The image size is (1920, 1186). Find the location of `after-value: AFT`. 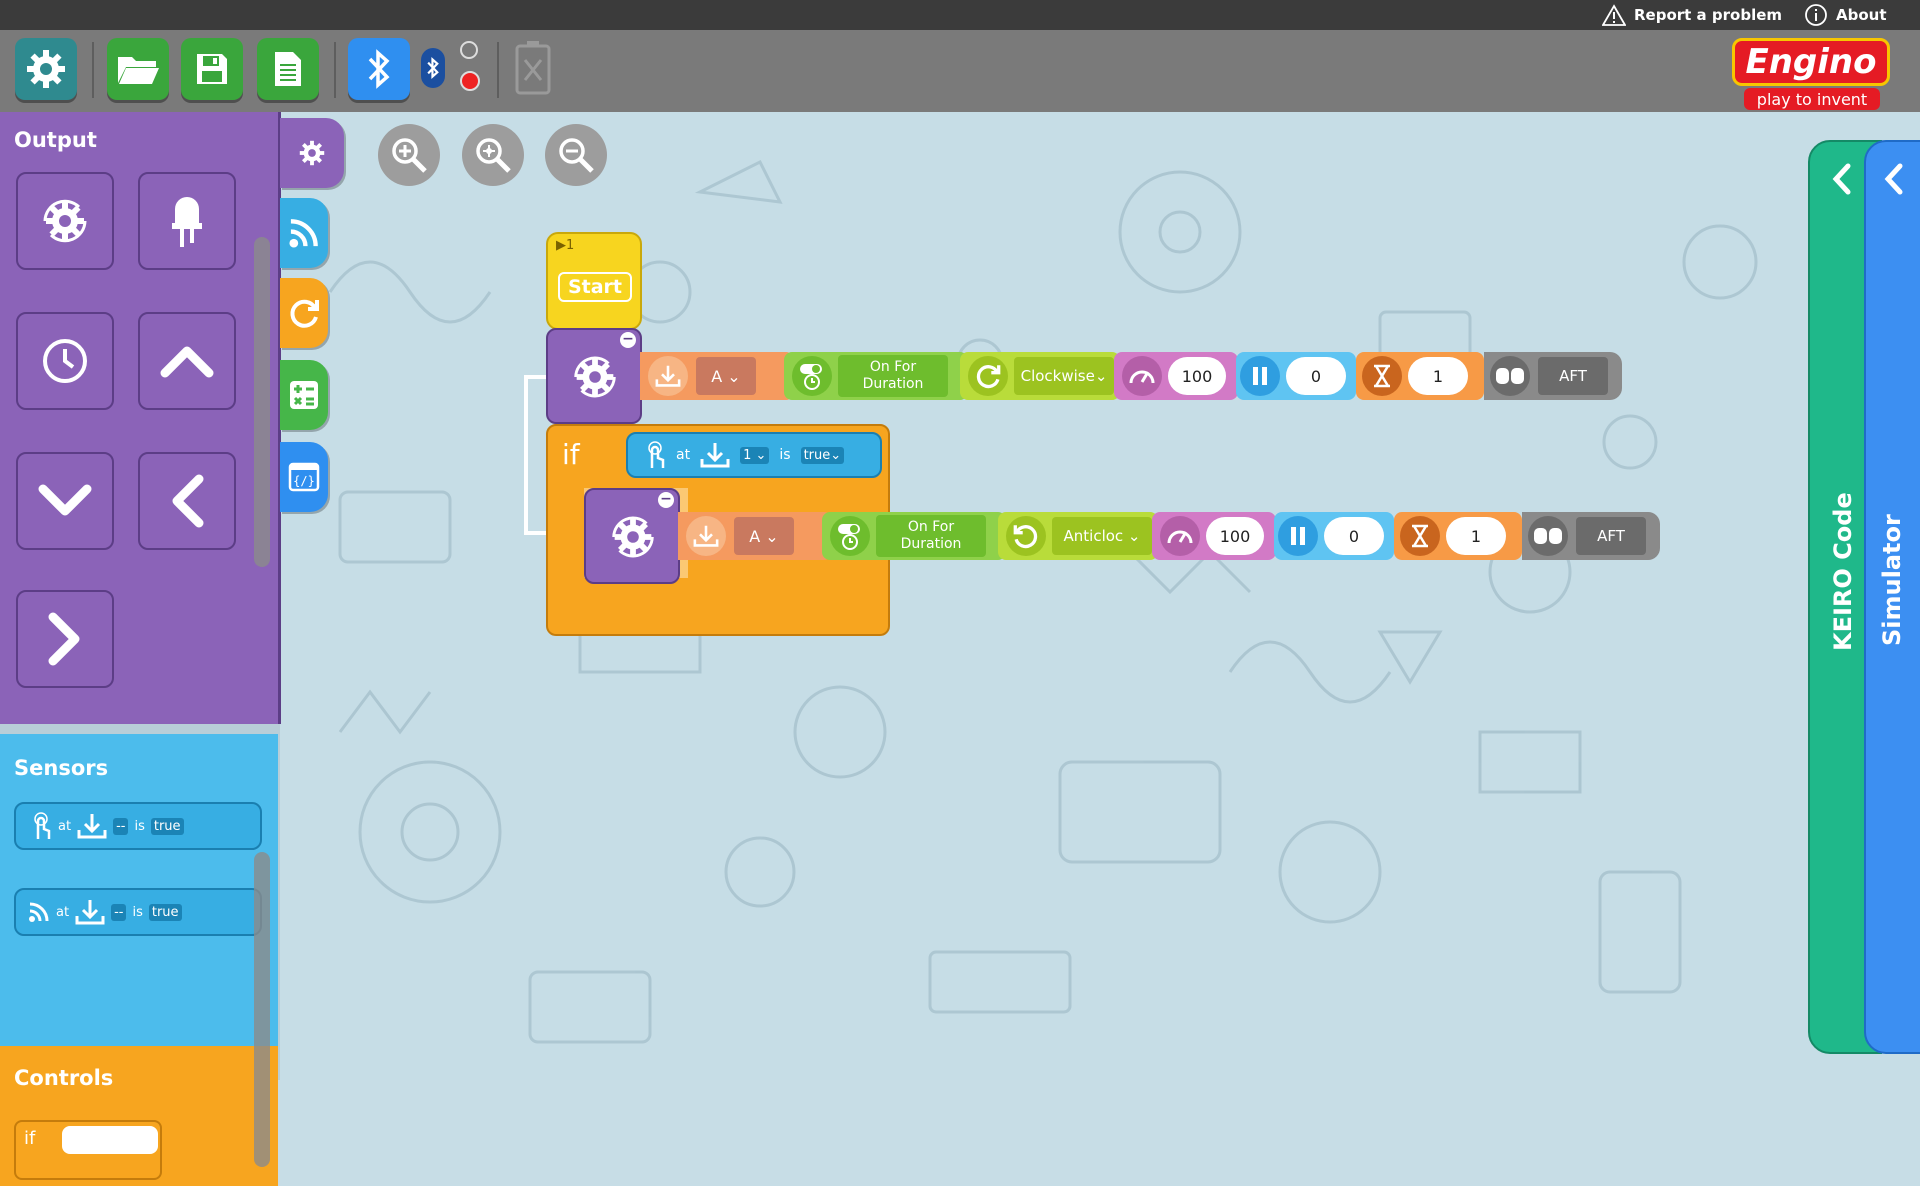

after-value: AFT is located at coordinates (1611, 536).